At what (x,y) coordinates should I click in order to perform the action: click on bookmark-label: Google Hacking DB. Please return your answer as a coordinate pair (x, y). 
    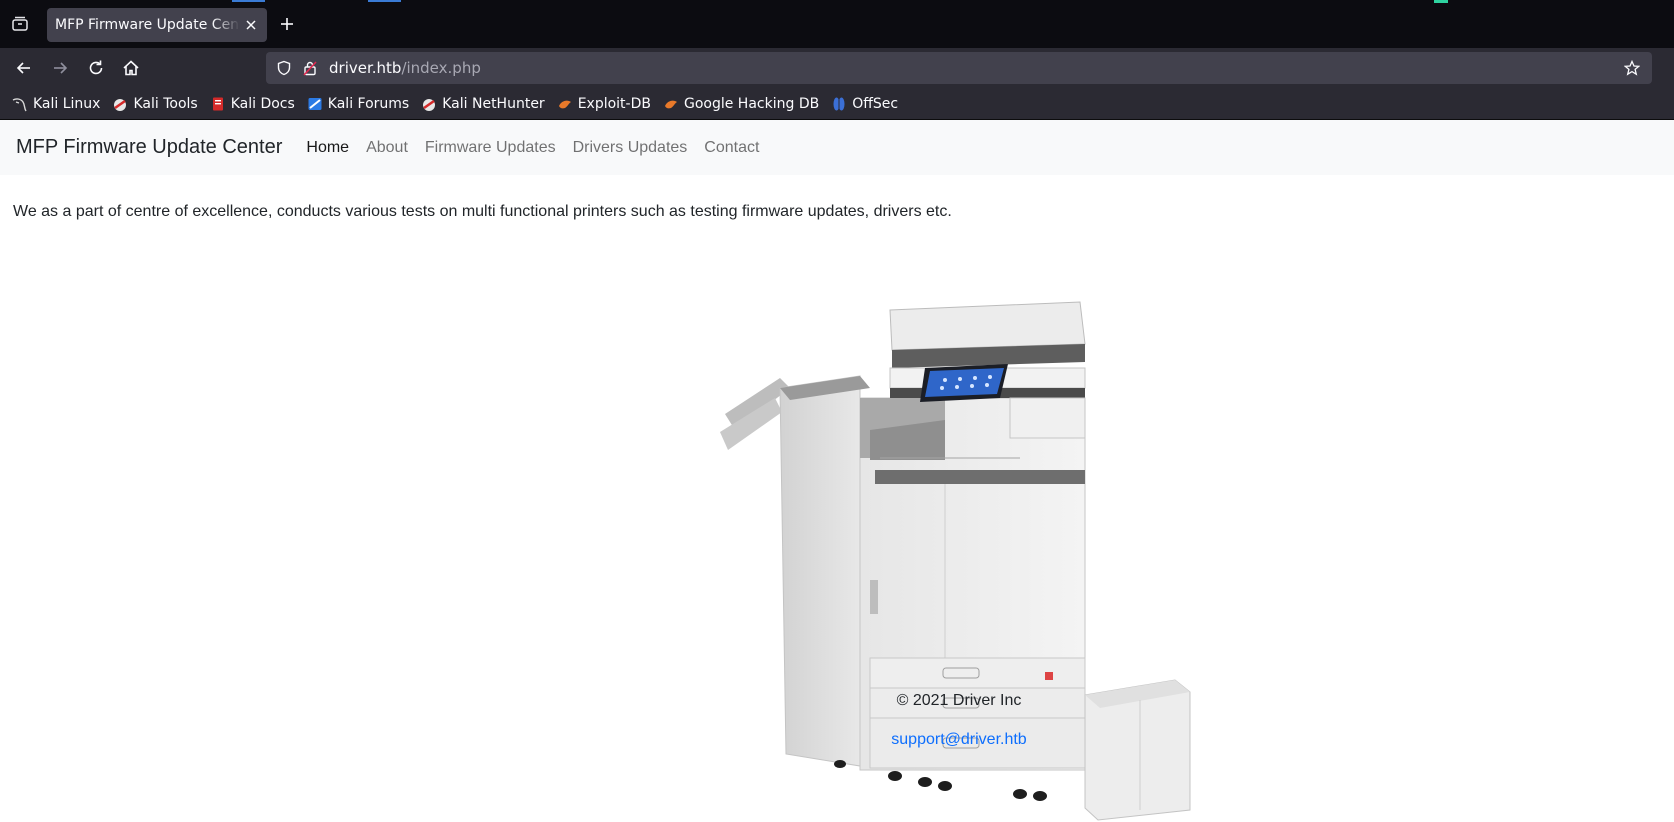
    Looking at the image, I should click on (751, 103).